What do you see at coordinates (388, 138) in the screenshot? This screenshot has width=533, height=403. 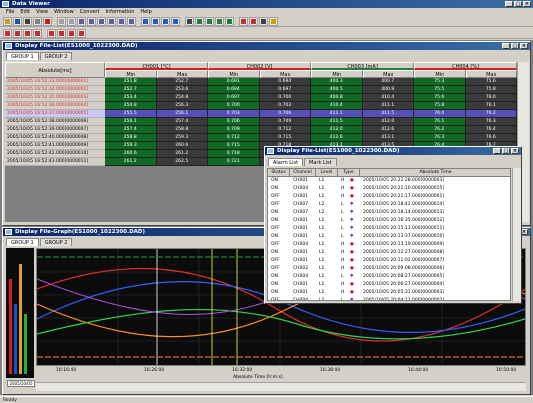 I see `data-cell: 413.1` at bounding box center [388, 138].